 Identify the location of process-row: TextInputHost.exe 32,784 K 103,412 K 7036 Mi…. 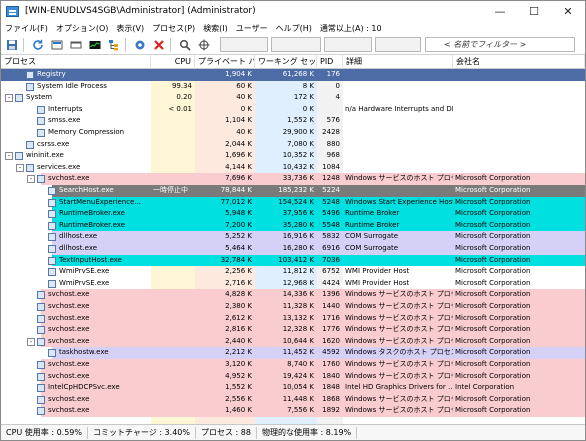
(293, 260).